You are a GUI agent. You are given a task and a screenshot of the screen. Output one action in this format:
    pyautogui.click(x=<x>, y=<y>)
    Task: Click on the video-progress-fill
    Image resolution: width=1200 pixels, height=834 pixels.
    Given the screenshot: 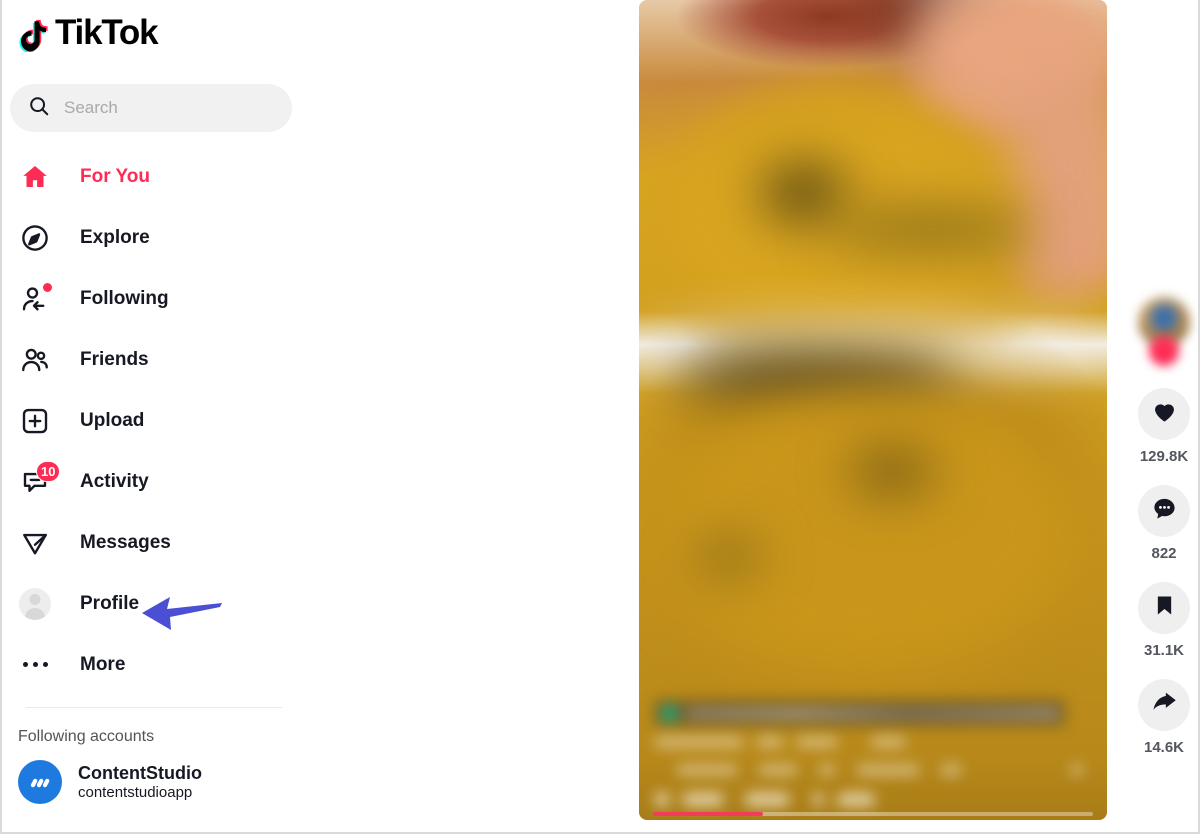 What is the action you would take?
    pyautogui.click(x=708, y=814)
    